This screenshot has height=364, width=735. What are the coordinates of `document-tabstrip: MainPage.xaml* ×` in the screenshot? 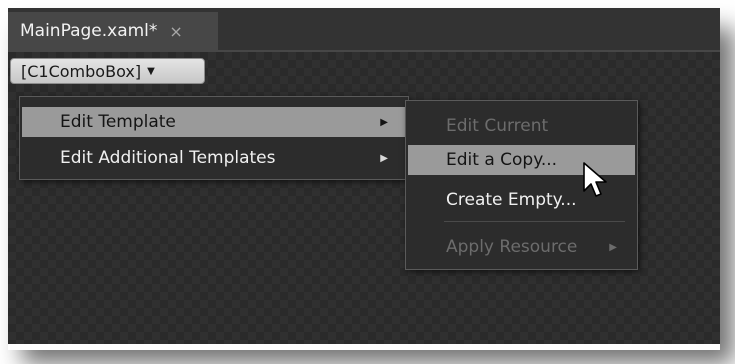 It's located at (364, 30).